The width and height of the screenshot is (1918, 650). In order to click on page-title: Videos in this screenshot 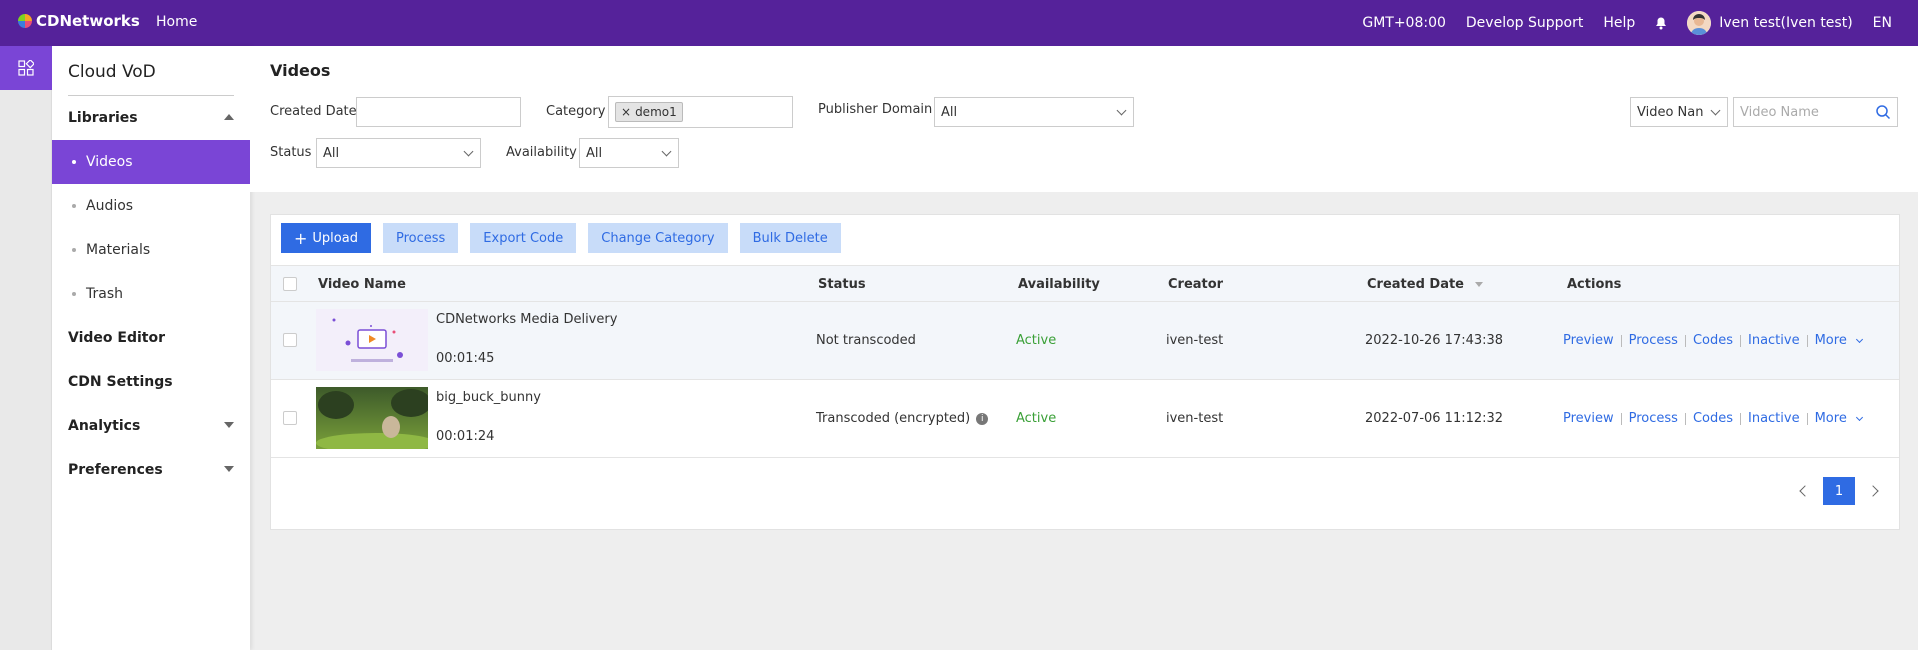, I will do `click(300, 70)`.